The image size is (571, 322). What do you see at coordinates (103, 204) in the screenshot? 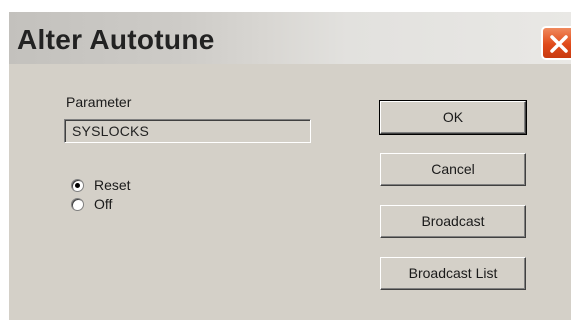
I see `radio-off-label: Off` at bounding box center [103, 204].